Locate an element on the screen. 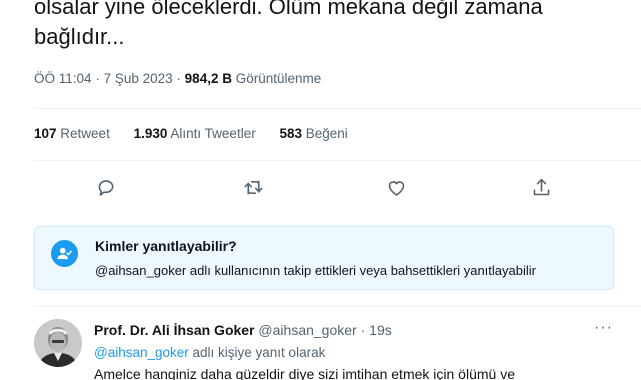  views-label: Görüntülenme is located at coordinates (278, 78).